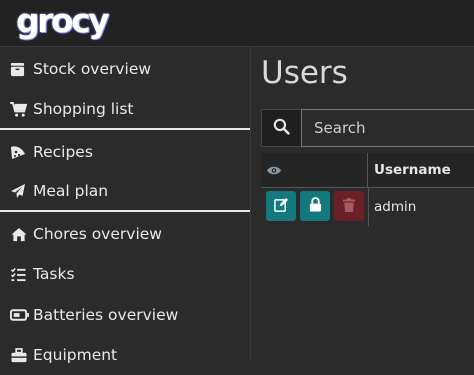 The image size is (474, 375). I want to click on tasks-icon, so click(21, 274).